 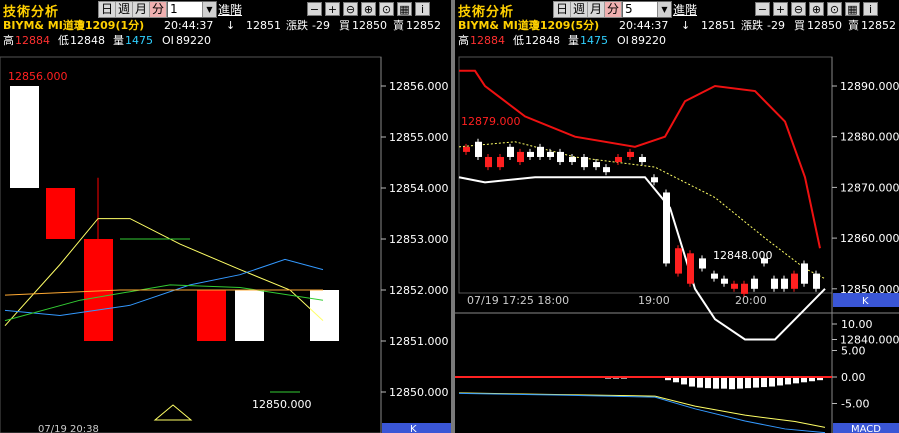 I want to click on bid-label: 買, so click(x=344, y=25).